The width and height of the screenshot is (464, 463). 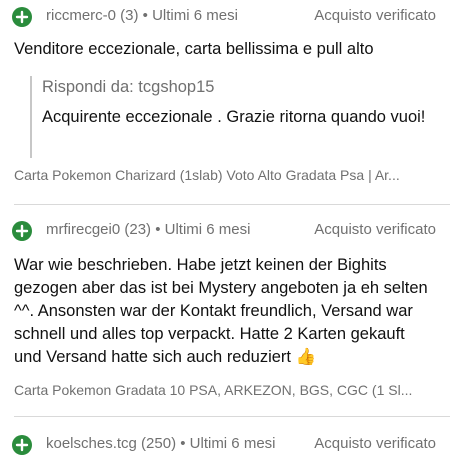 What do you see at coordinates (161, 443) in the screenshot?
I see `reviewer-username: koelsches.tcg (250) • Ultimi 6 mesi` at bounding box center [161, 443].